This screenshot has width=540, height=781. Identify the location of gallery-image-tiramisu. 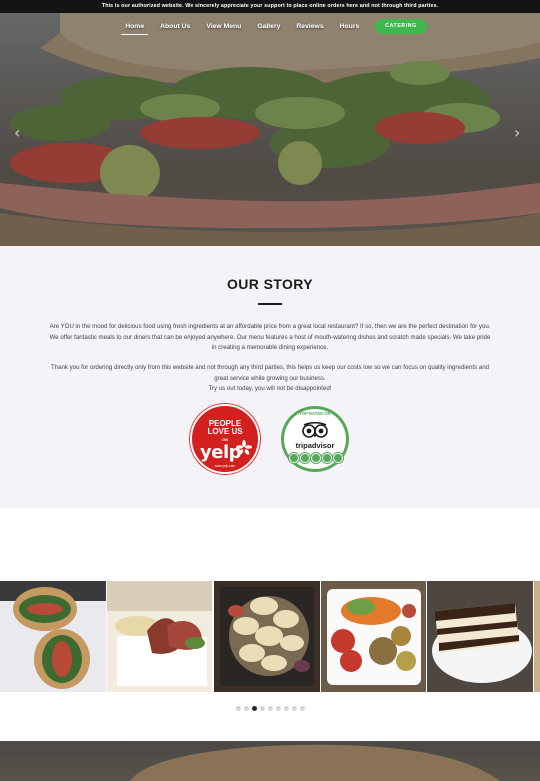
(480, 636).